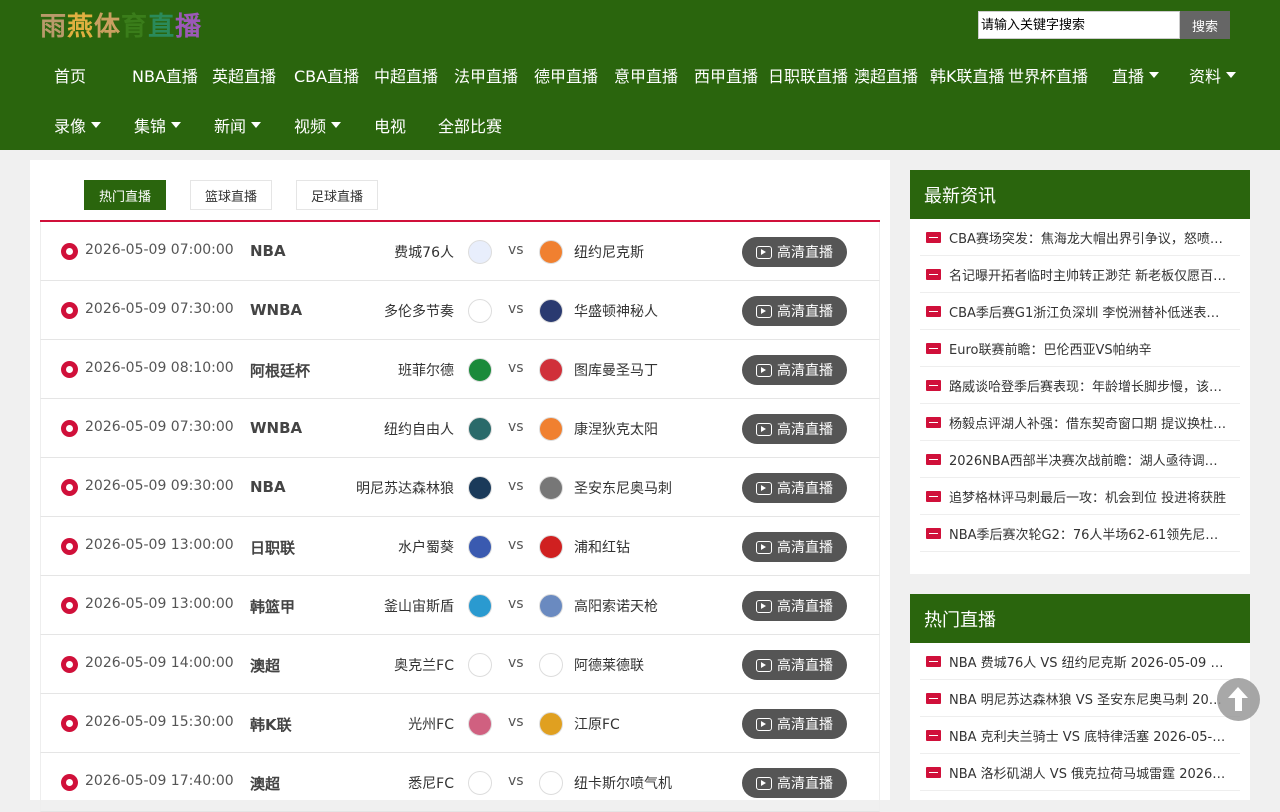 The height and width of the screenshot is (812, 1280). I want to click on news-item: 杨毅点评湖人补强：借东契奇窗口期 提议换杜兰特, so click(1080, 422).